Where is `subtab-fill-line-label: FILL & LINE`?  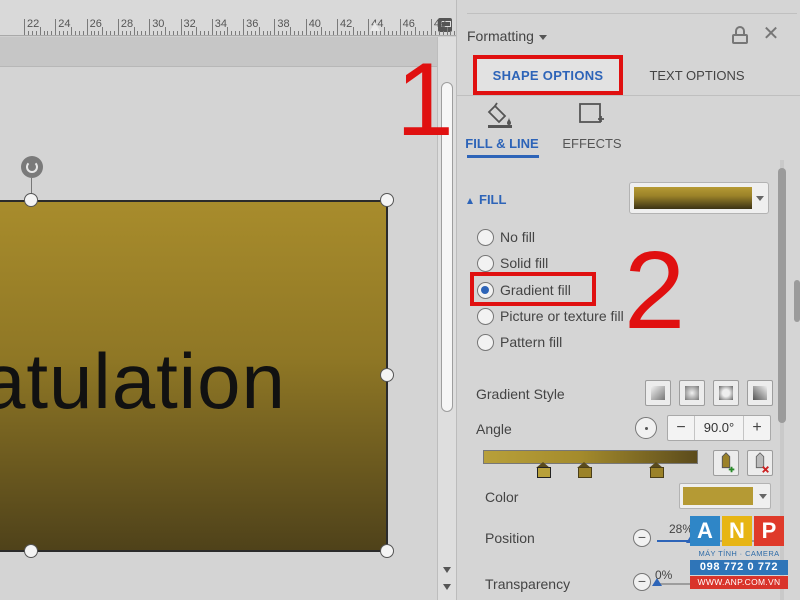 subtab-fill-line-label: FILL & LINE is located at coordinates (502, 143).